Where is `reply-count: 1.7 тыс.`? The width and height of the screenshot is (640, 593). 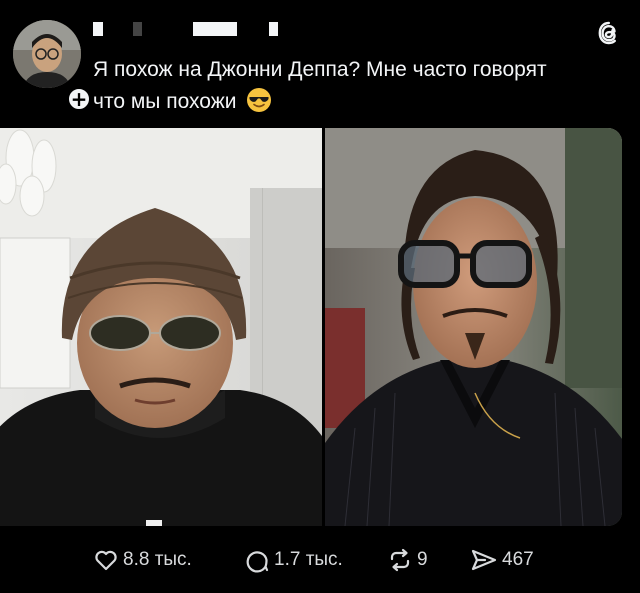 reply-count: 1.7 тыс. is located at coordinates (308, 559).